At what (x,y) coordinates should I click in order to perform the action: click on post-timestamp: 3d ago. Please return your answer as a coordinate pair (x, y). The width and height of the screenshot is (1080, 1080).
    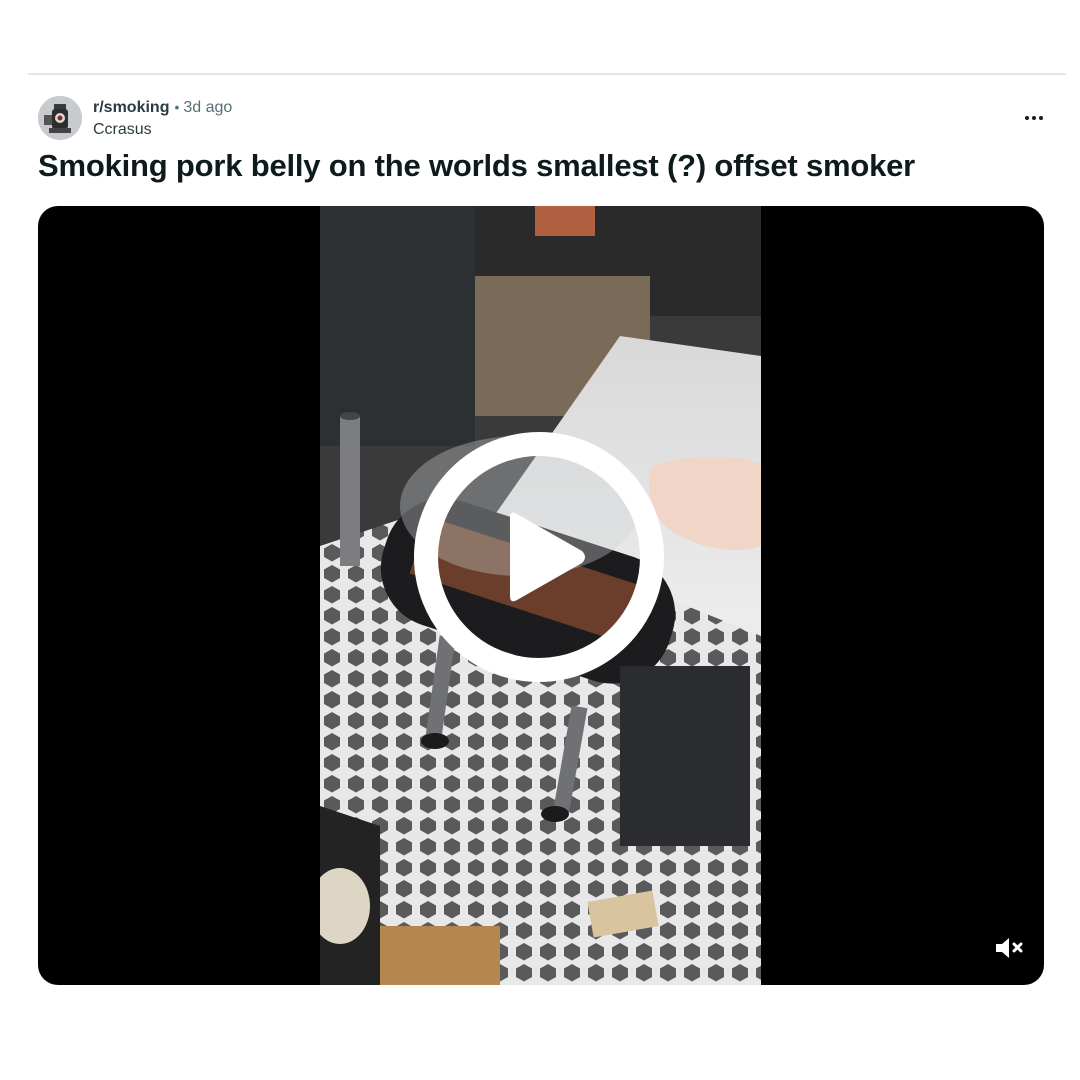
    Looking at the image, I should click on (208, 107).